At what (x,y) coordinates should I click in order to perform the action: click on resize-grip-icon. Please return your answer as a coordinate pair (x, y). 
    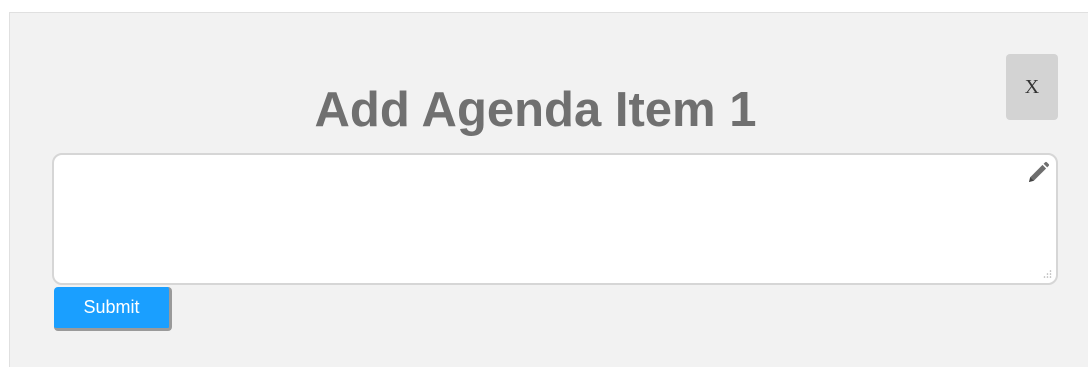
    Looking at the image, I should click on (1047, 274).